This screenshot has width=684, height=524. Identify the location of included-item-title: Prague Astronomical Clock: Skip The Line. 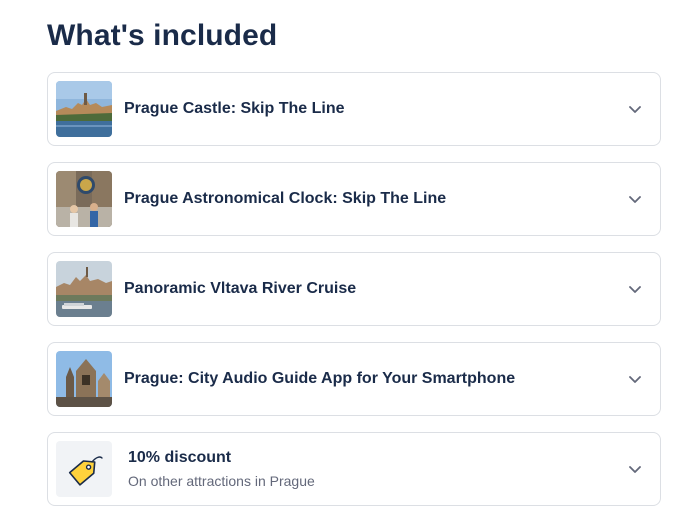
(285, 198).